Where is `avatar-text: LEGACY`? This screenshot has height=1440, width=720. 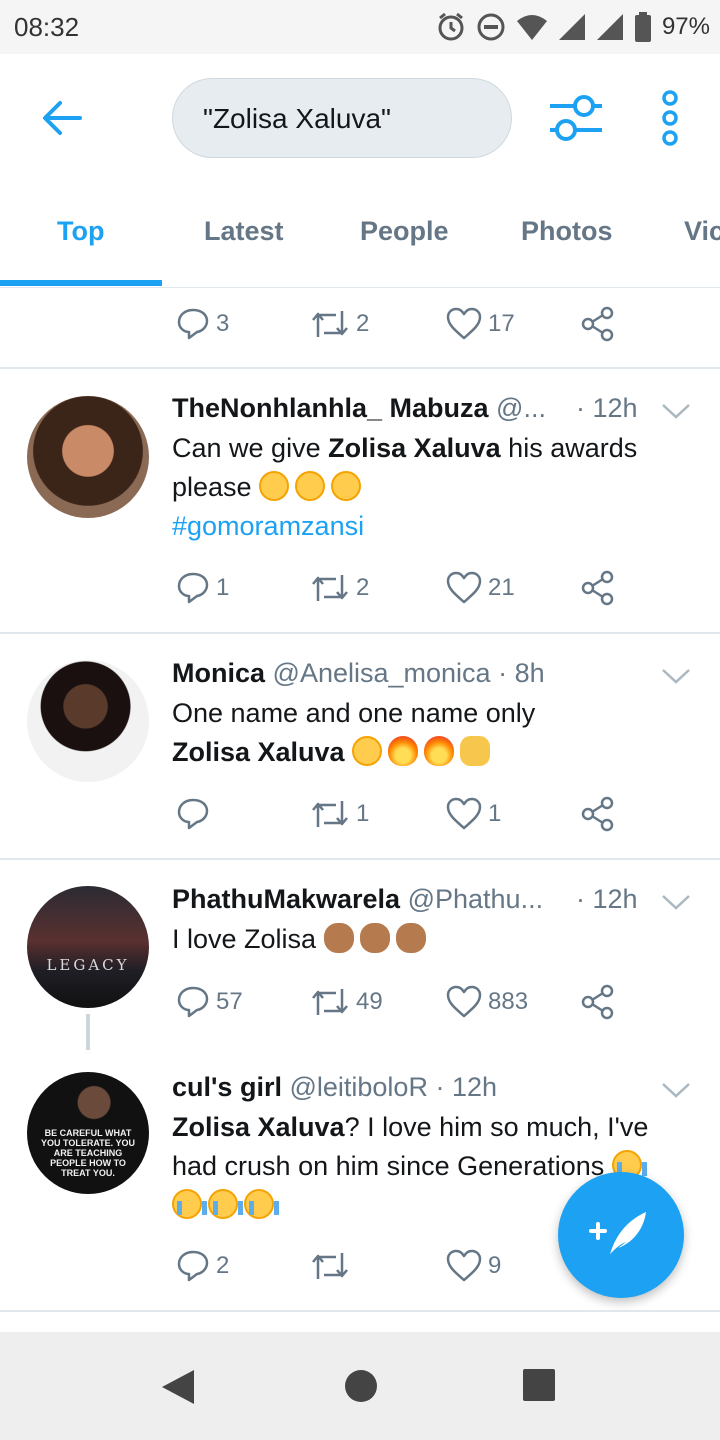 avatar-text: LEGACY is located at coordinates (88, 965).